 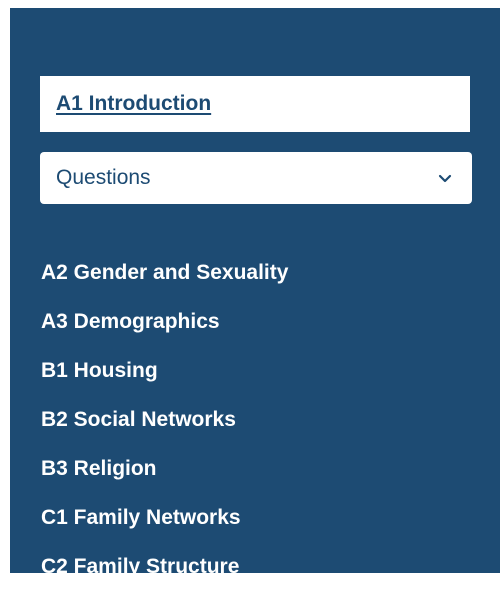 What do you see at coordinates (164, 370) in the screenshot?
I see `sidebar-item-b1: B1 Housing` at bounding box center [164, 370].